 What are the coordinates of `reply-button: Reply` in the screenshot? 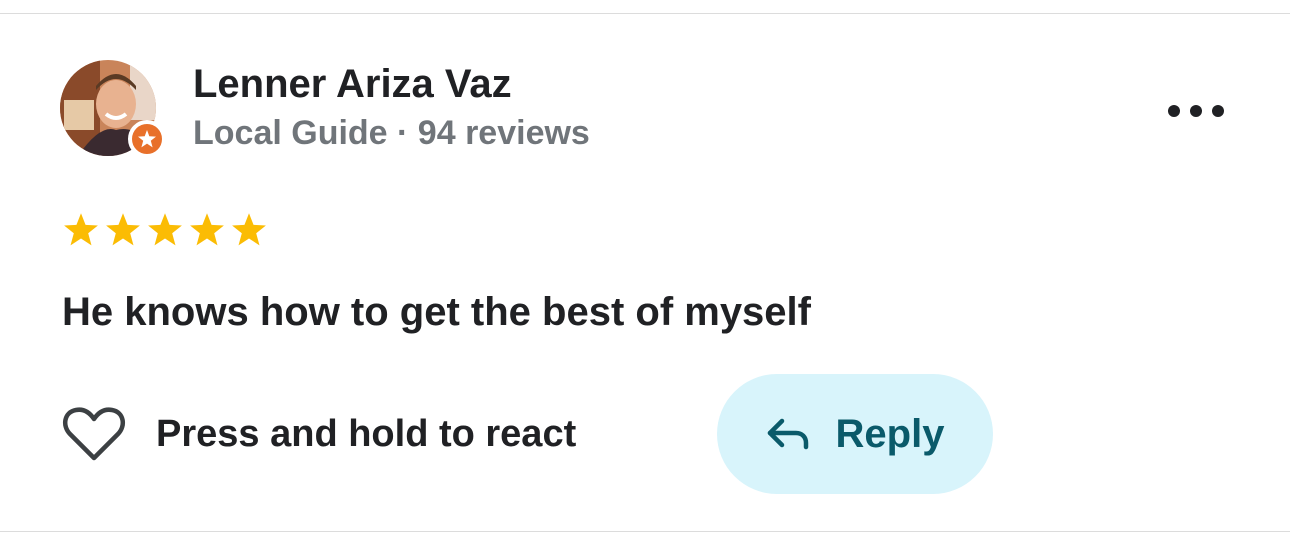 It's located at (855, 434).